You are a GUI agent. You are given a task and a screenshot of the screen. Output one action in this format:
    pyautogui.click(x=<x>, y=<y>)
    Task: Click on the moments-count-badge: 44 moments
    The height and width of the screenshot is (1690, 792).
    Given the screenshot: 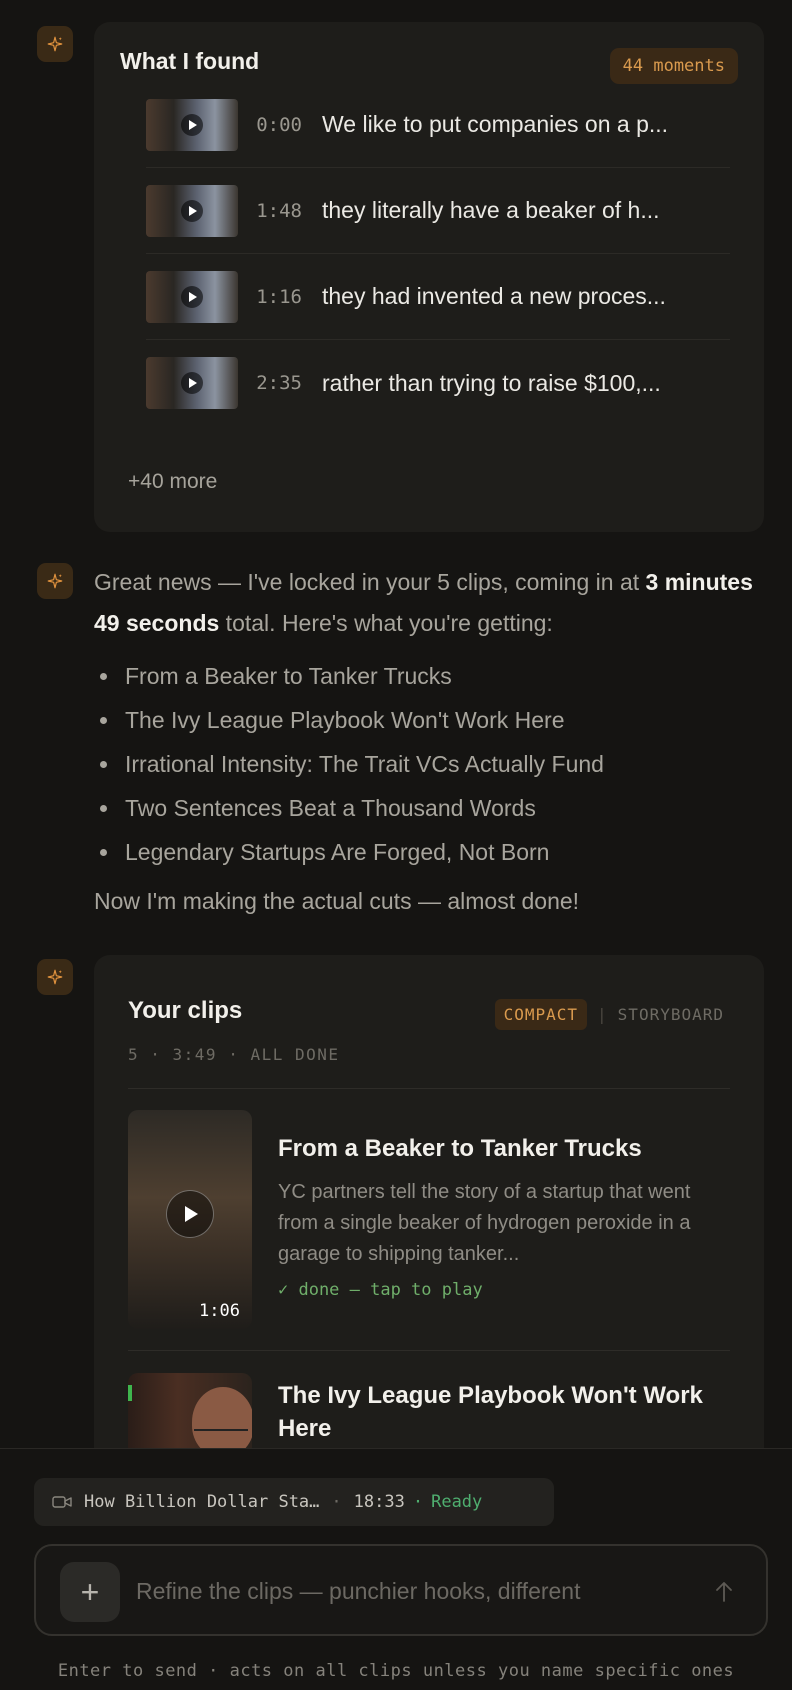 What is the action you would take?
    pyautogui.click(x=673, y=66)
    